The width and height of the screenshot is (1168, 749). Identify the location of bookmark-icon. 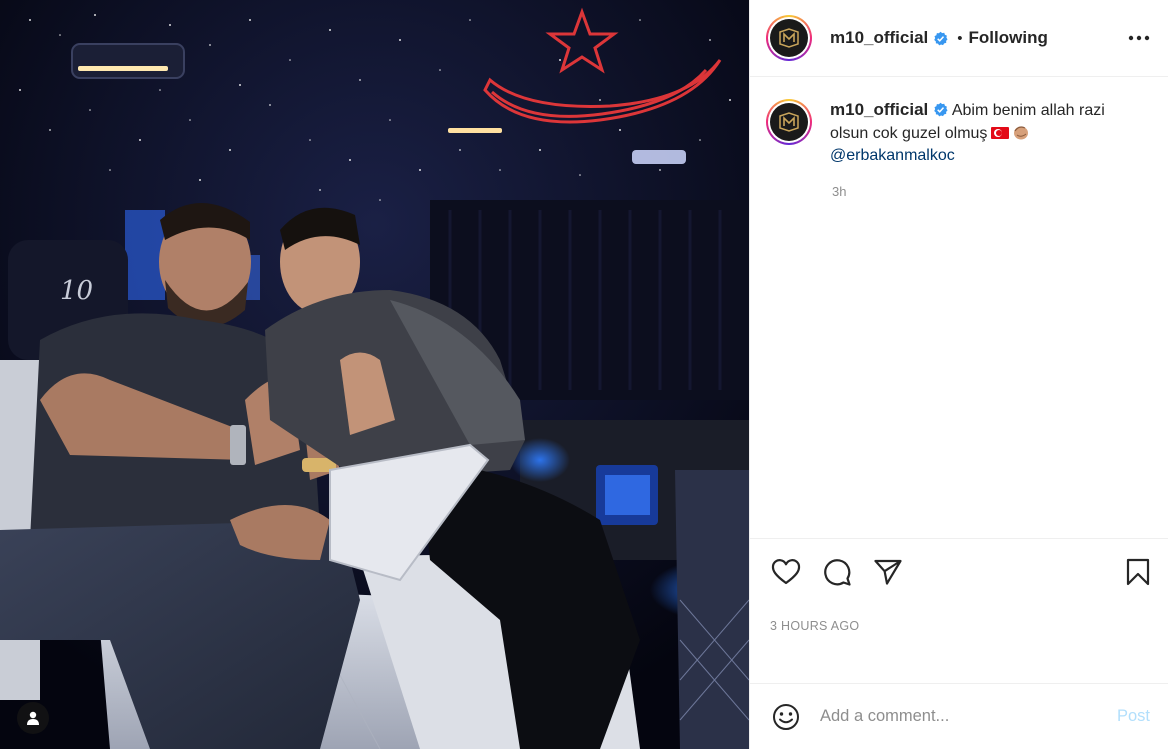
(1138, 572).